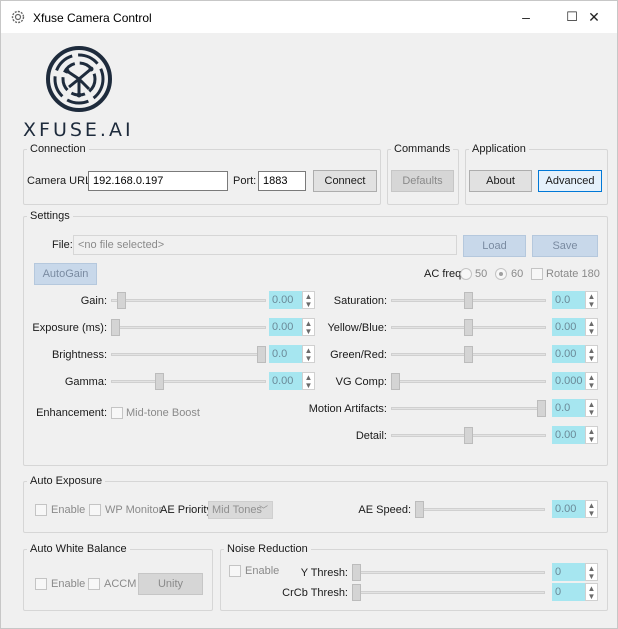  Describe the element at coordinates (18, 17) in the screenshot. I see `gear-icon` at that location.